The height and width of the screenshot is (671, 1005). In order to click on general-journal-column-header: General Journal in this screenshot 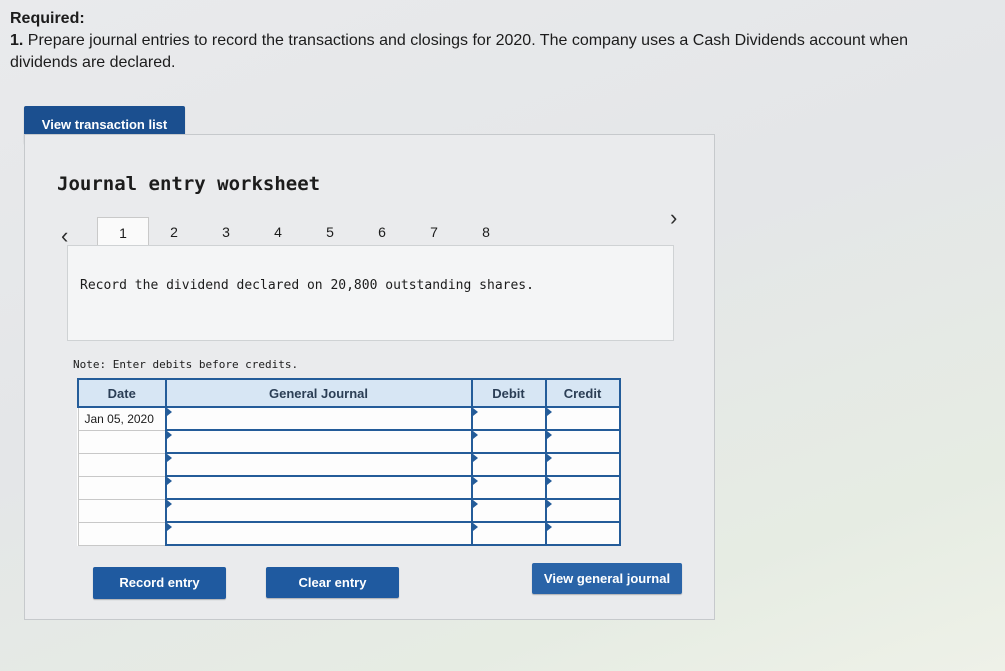, I will do `click(318, 393)`.